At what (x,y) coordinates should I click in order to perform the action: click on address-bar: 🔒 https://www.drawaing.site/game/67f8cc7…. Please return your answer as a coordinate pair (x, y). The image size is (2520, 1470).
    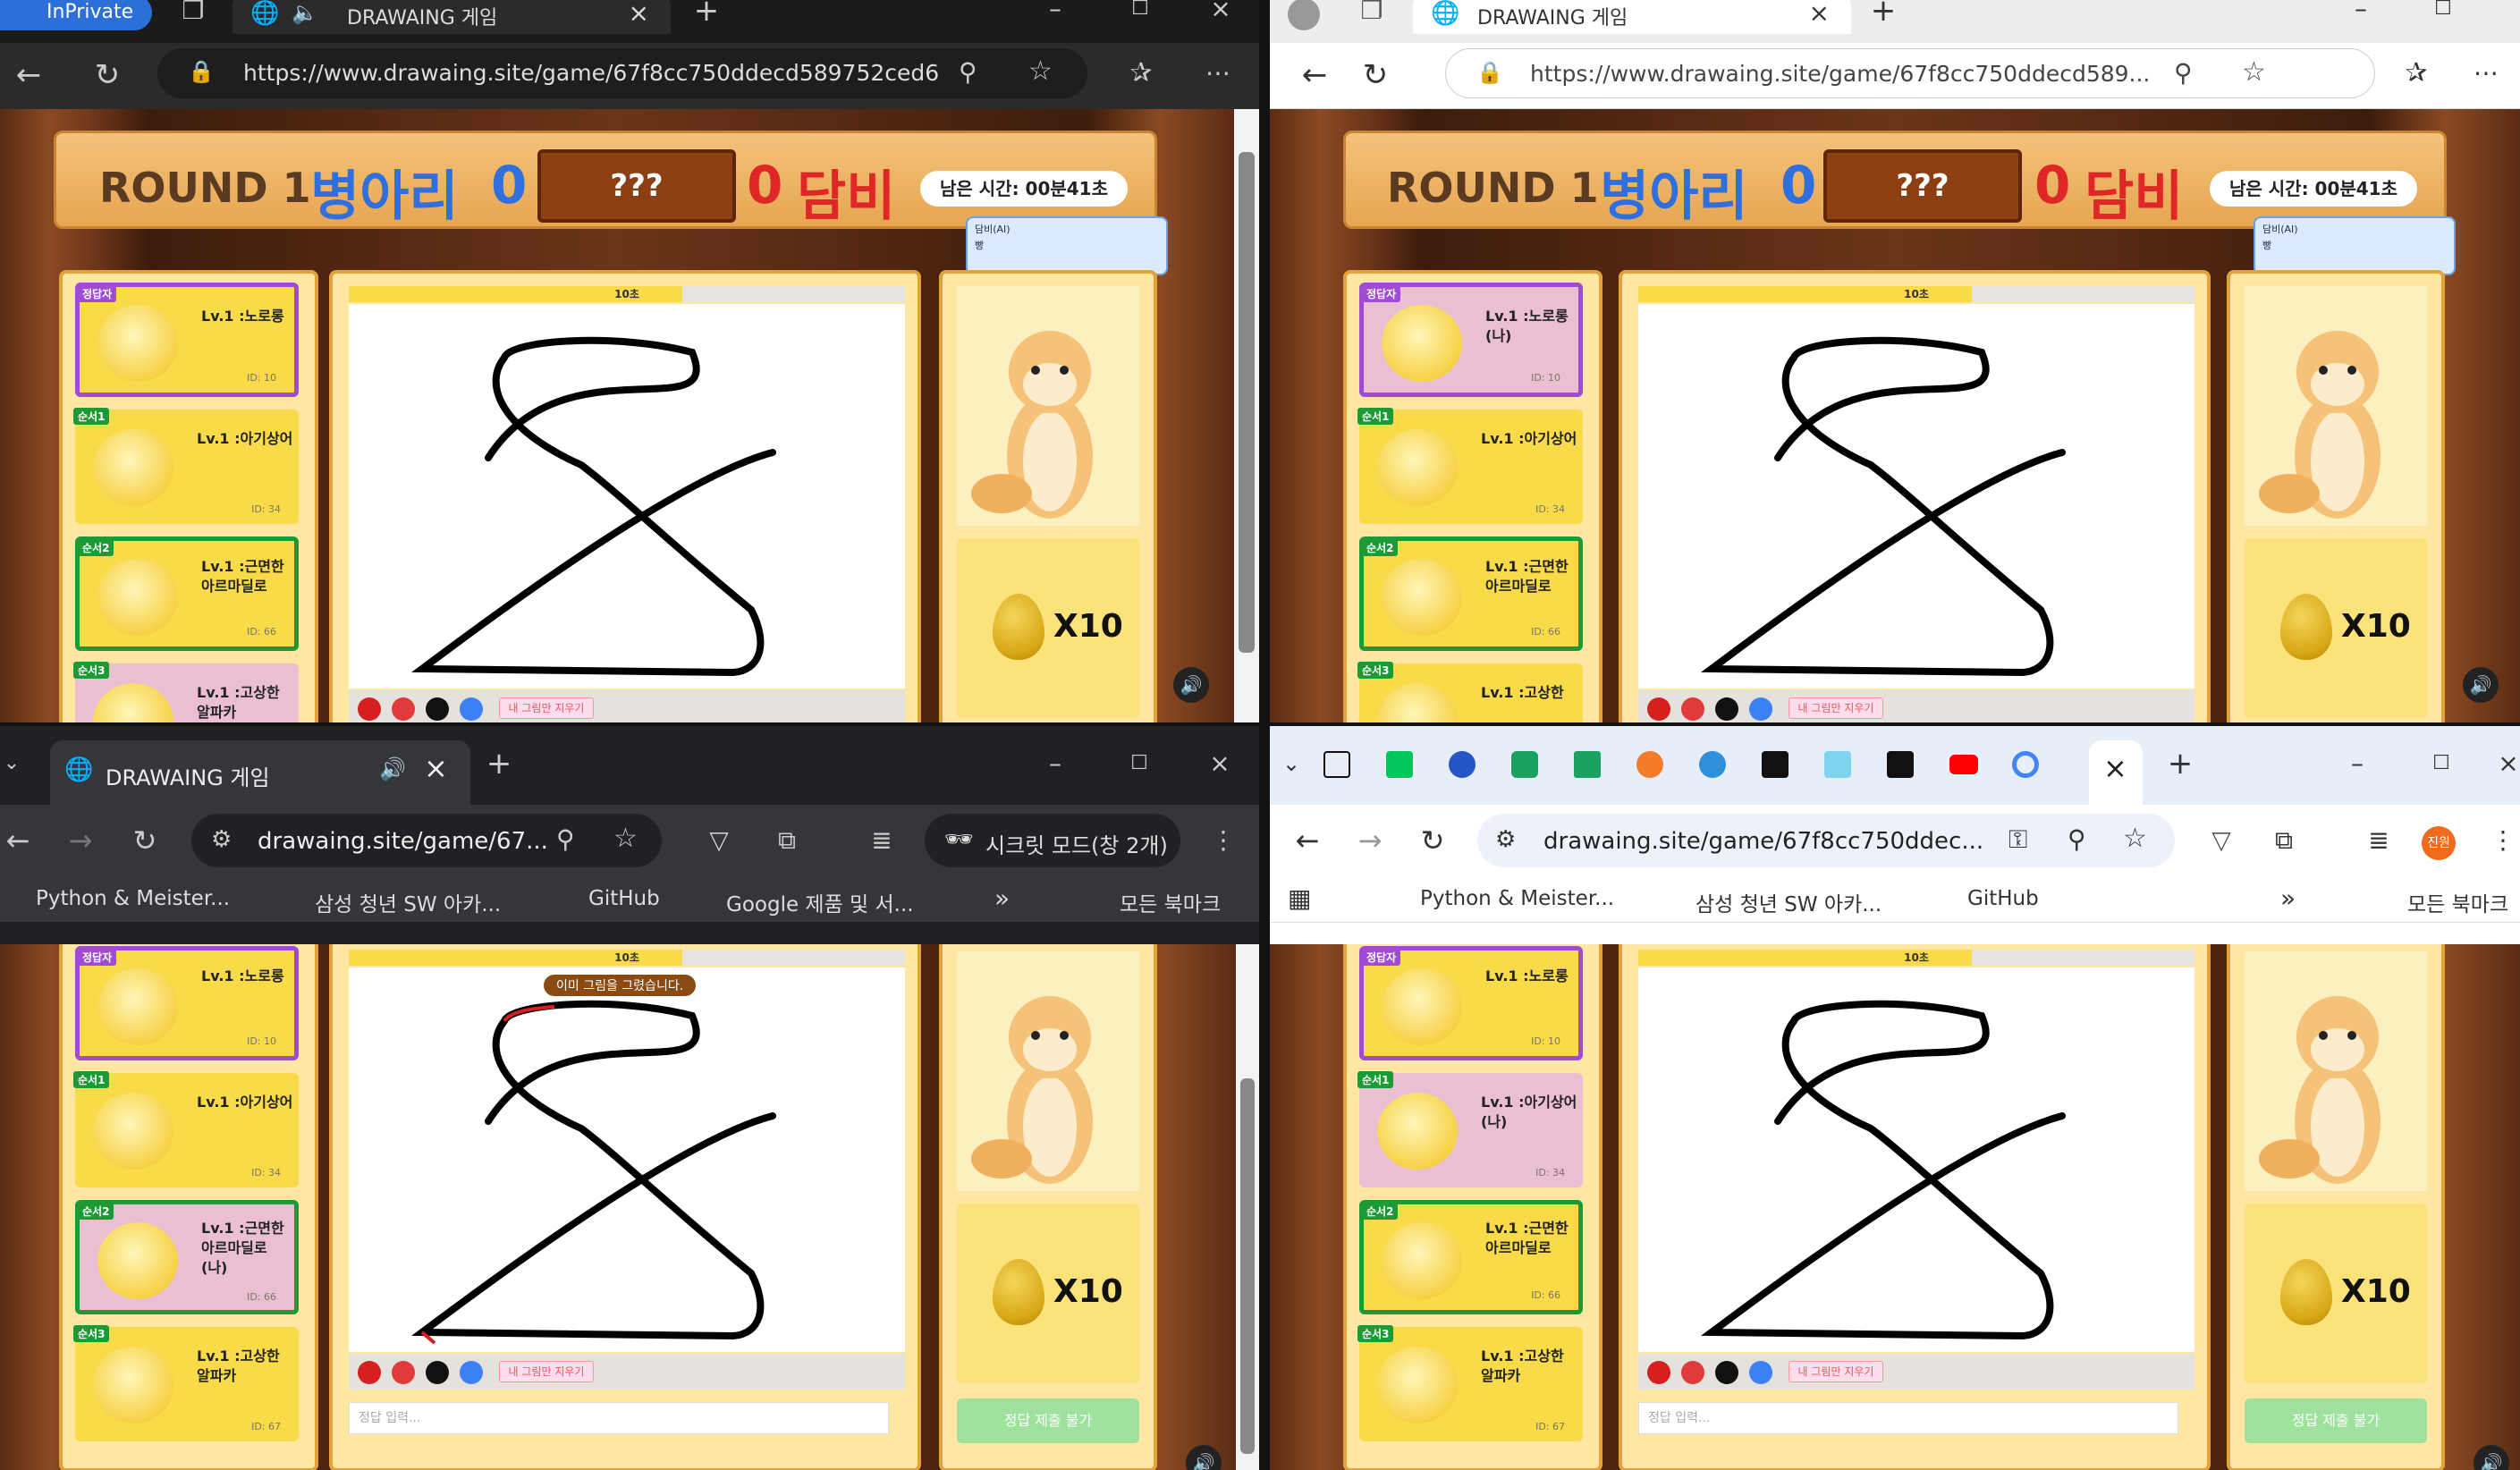
    Looking at the image, I should click on (622, 73).